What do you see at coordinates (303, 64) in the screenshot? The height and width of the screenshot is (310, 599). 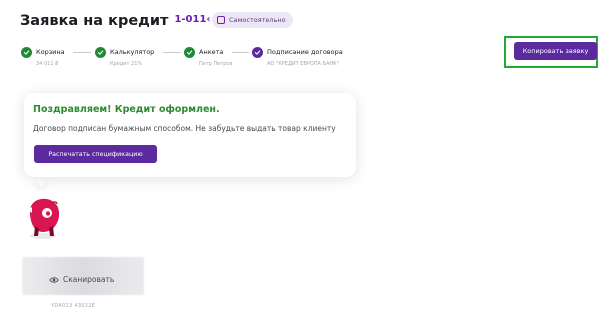 I see `step-sub: АО "КРЕДИТ ЕВРОПА БАНК"` at bounding box center [303, 64].